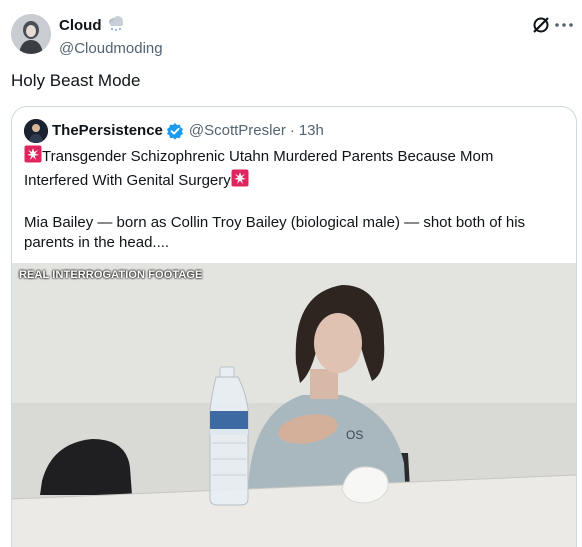 The width and height of the screenshot is (582, 547). Describe the element at coordinates (111, 49) in the screenshot. I see `author-handle: @Cloudmoding` at that location.